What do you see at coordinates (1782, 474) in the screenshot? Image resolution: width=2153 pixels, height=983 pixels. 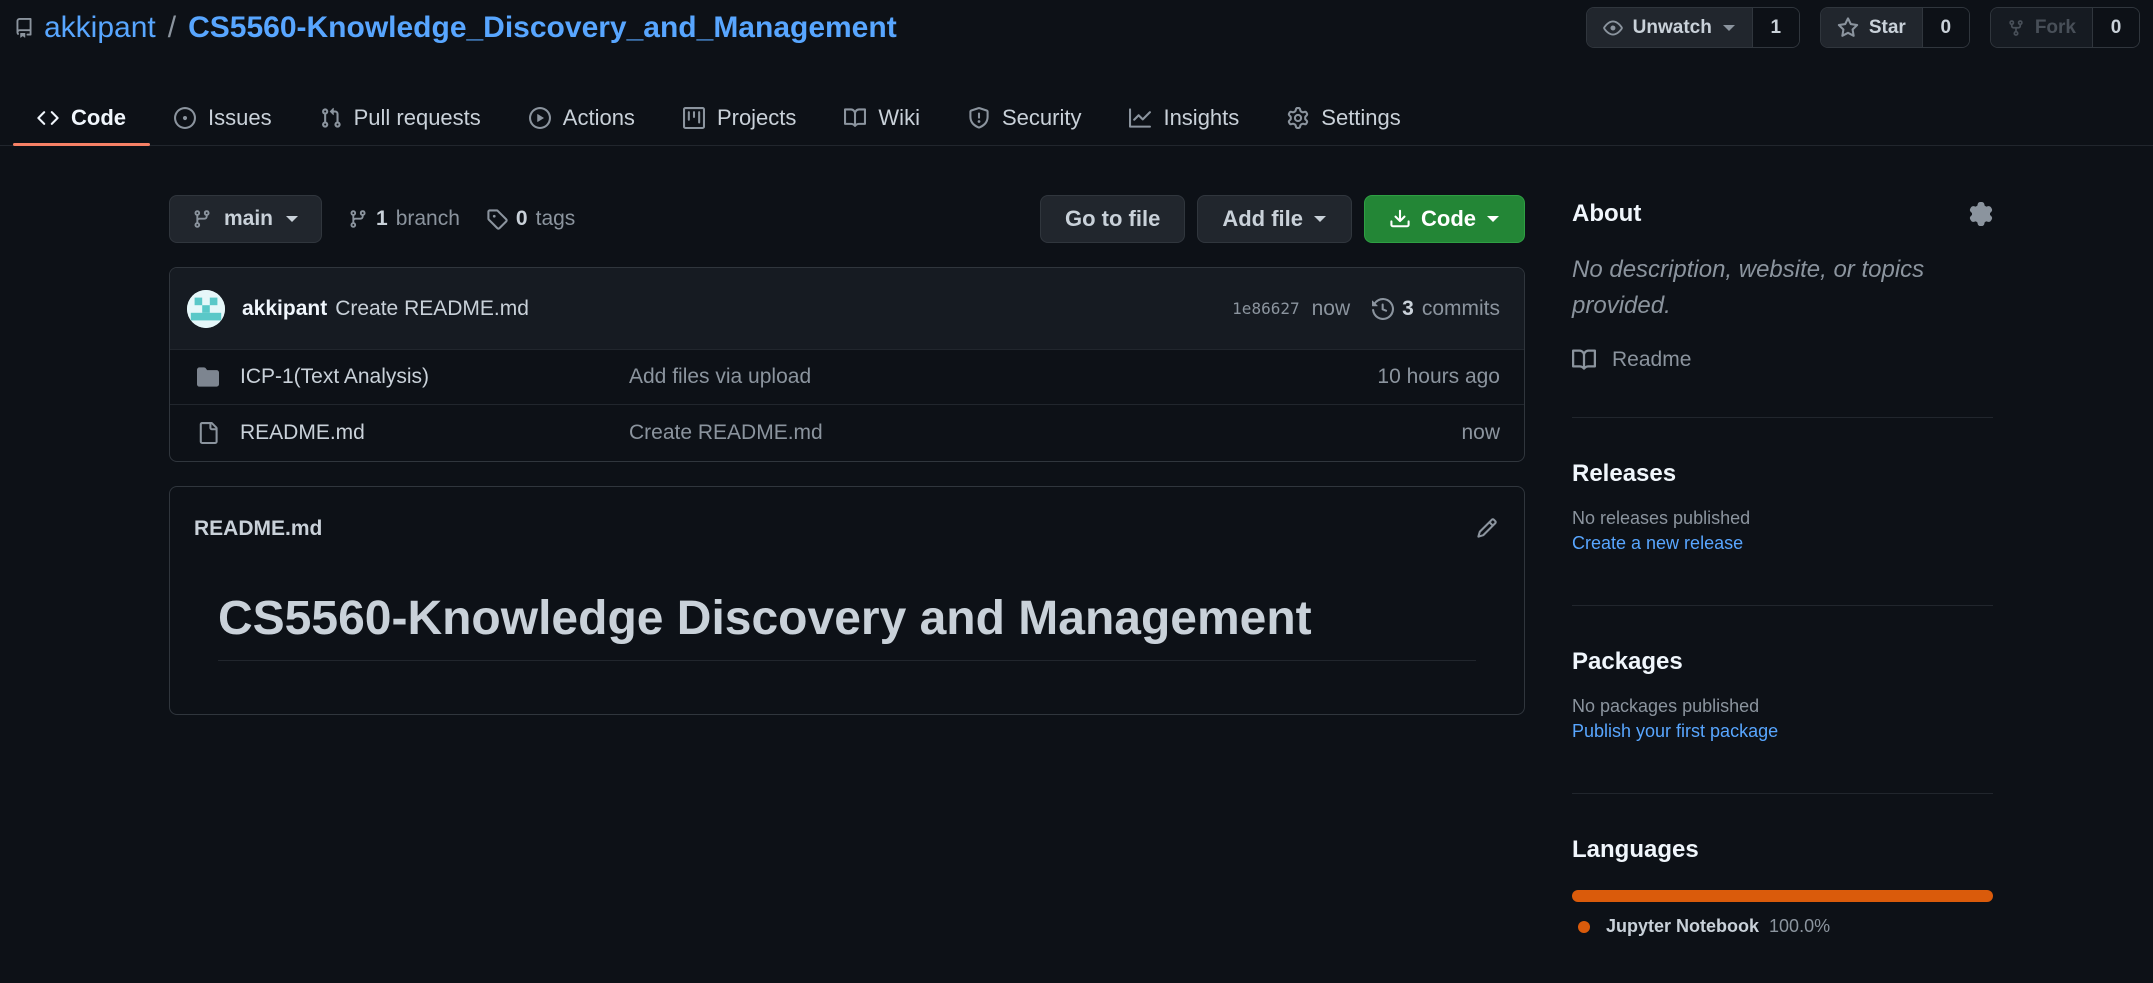 I see `releases-title: Releases` at bounding box center [1782, 474].